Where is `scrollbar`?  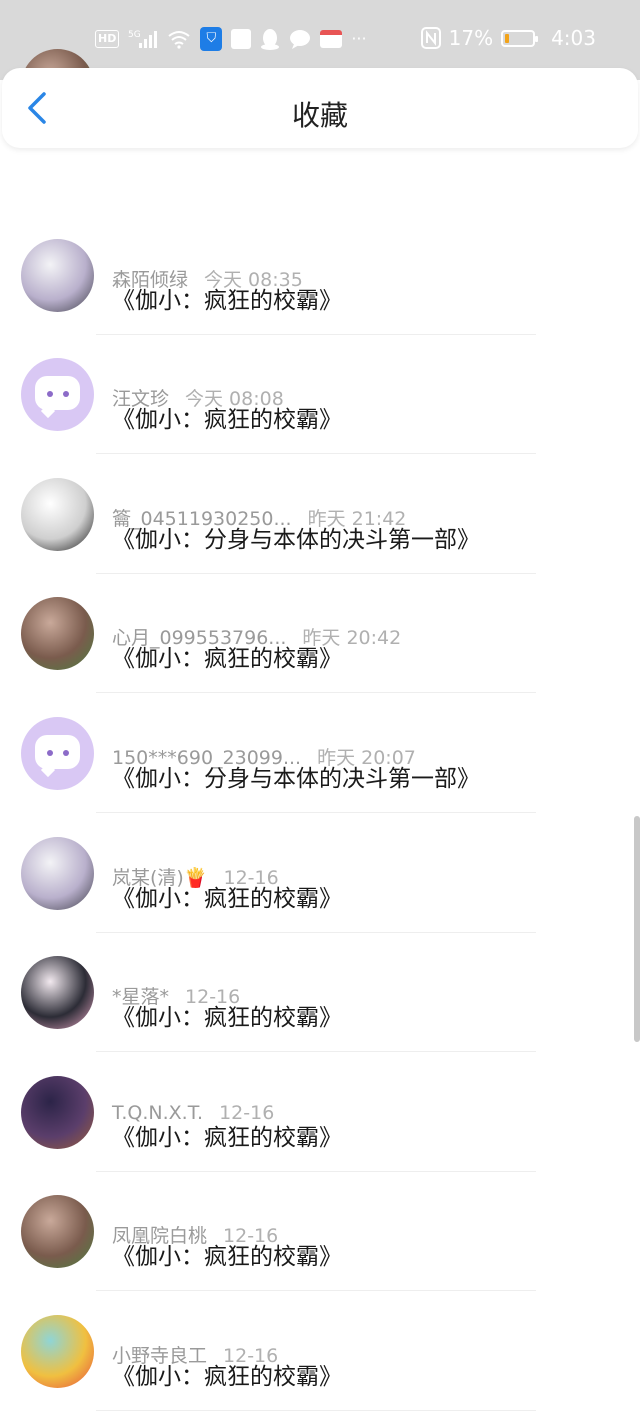
scrollbar is located at coordinates (637, 929).